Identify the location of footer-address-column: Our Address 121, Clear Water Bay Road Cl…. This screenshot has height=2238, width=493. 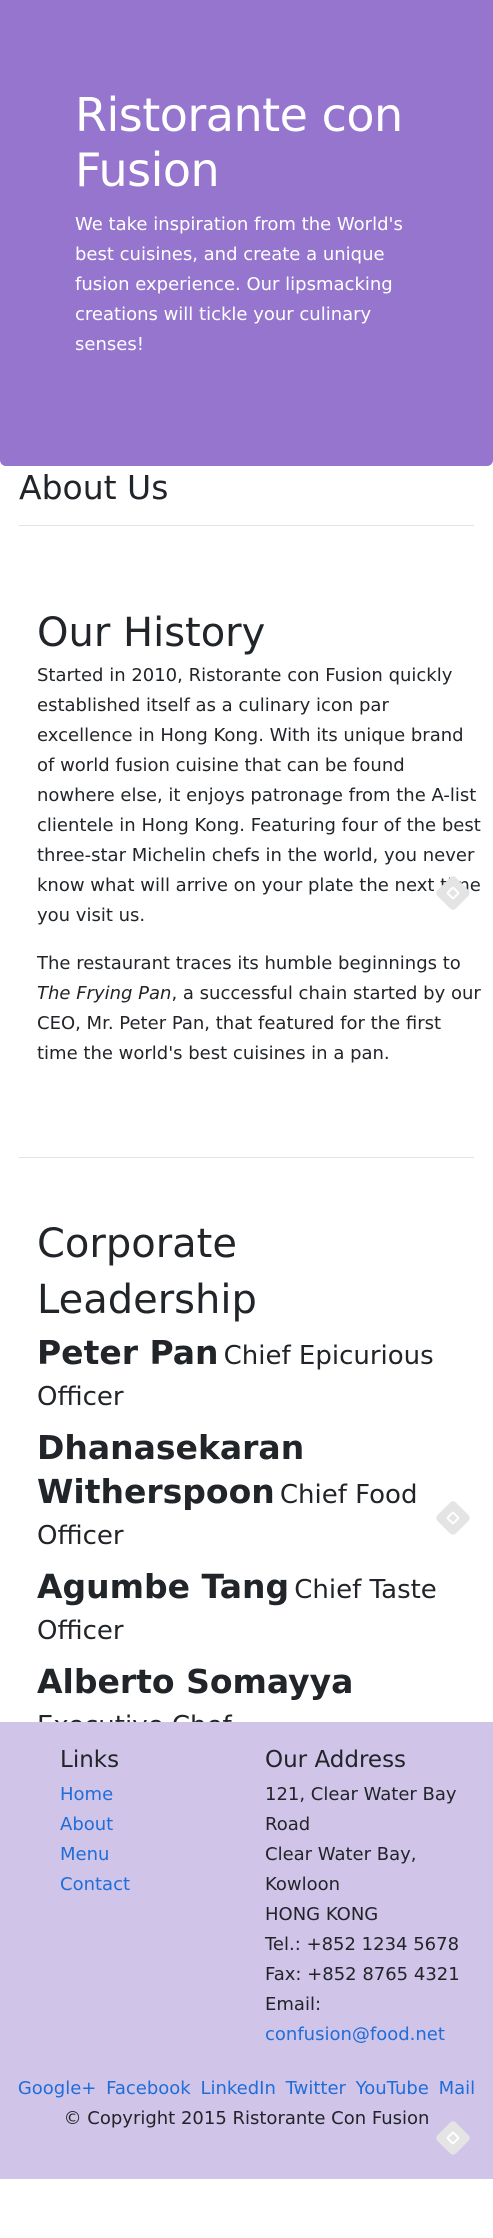
(365, 1895).